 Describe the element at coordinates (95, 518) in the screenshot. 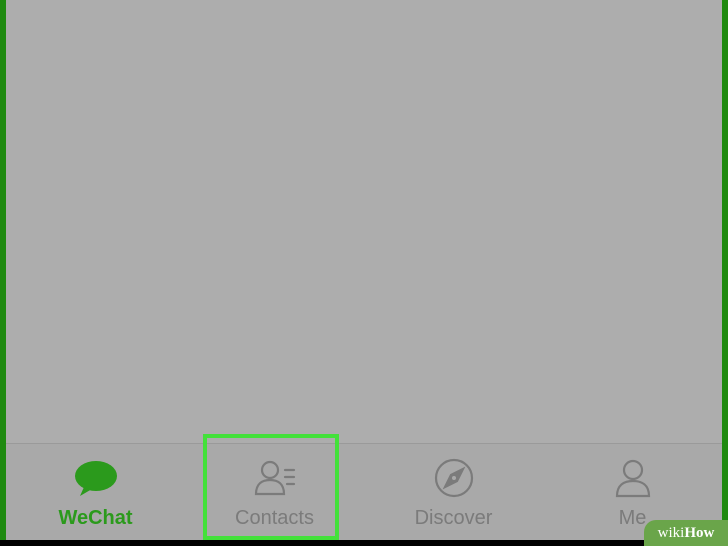

I see `tab-wechat-label: WeChat` at that location.